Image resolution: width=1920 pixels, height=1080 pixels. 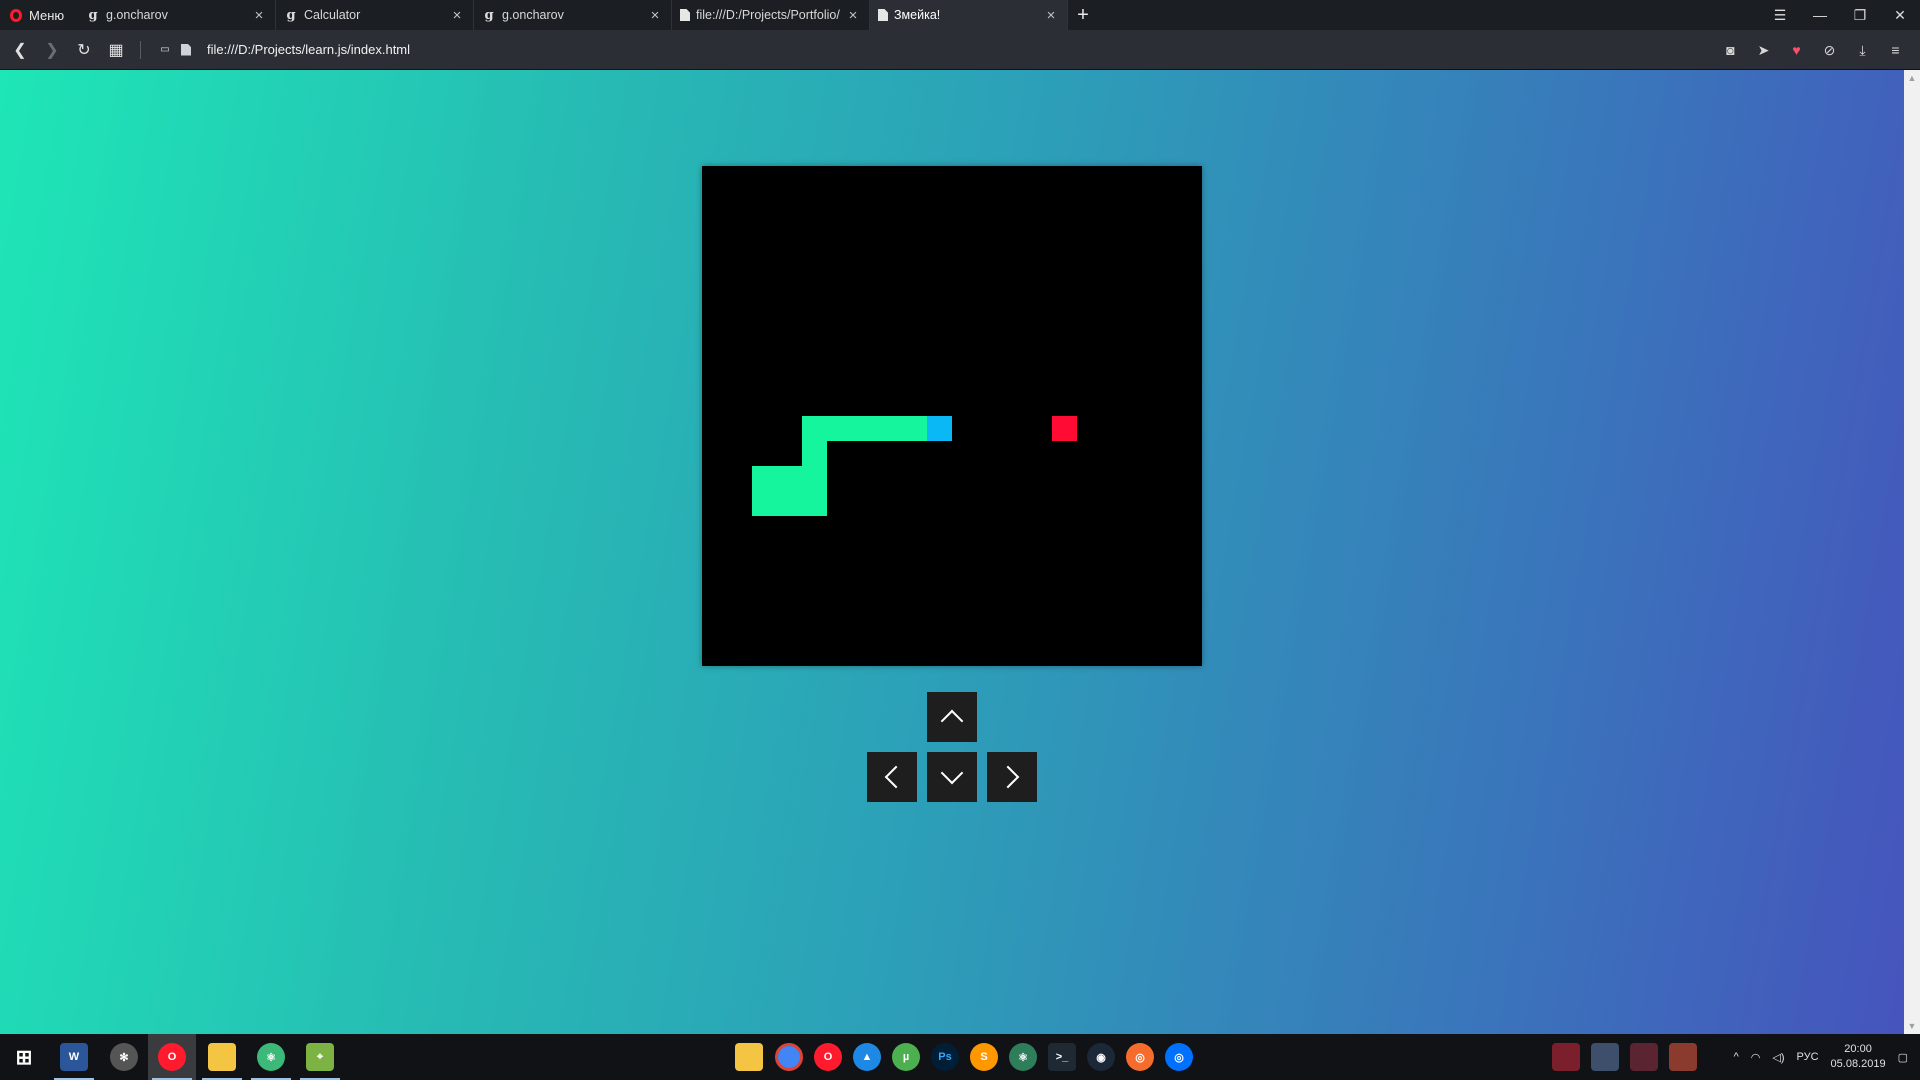 What do you see at coordinates (375, 15) in the screenshot?
I see `tab-calculator: g Calculator ×` at bounding box center [375, 15].